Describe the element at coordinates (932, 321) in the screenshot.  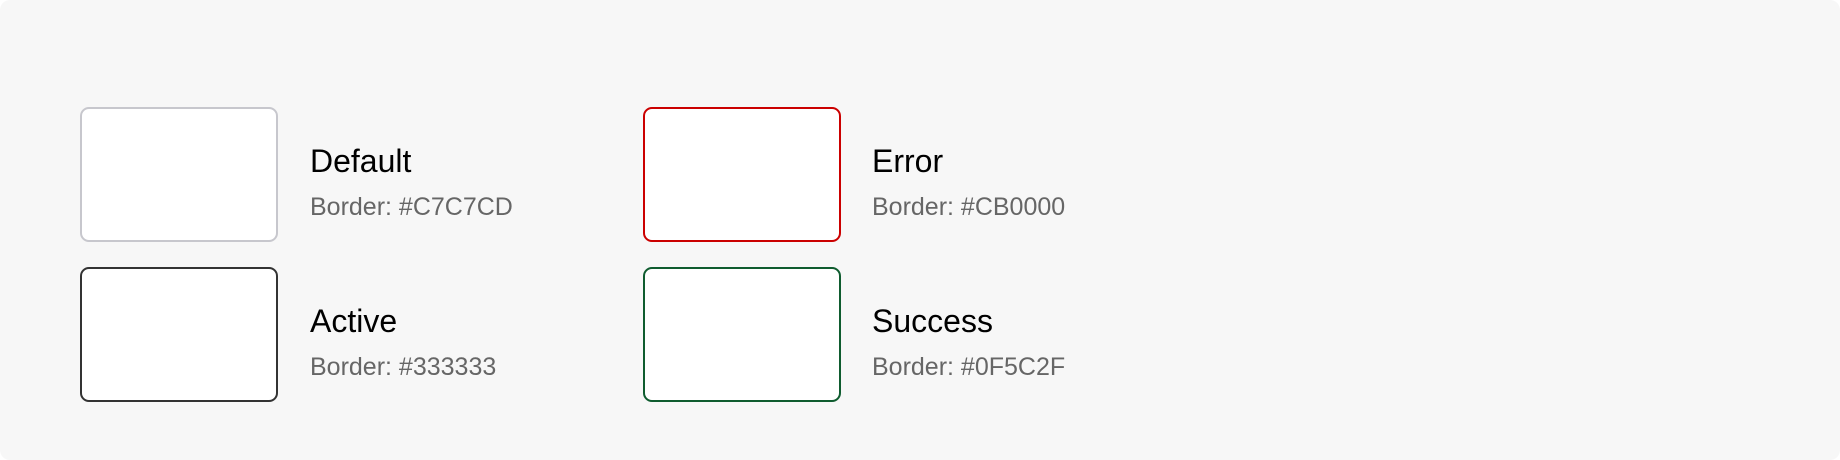
I see `state-label-success: Success` at that location.